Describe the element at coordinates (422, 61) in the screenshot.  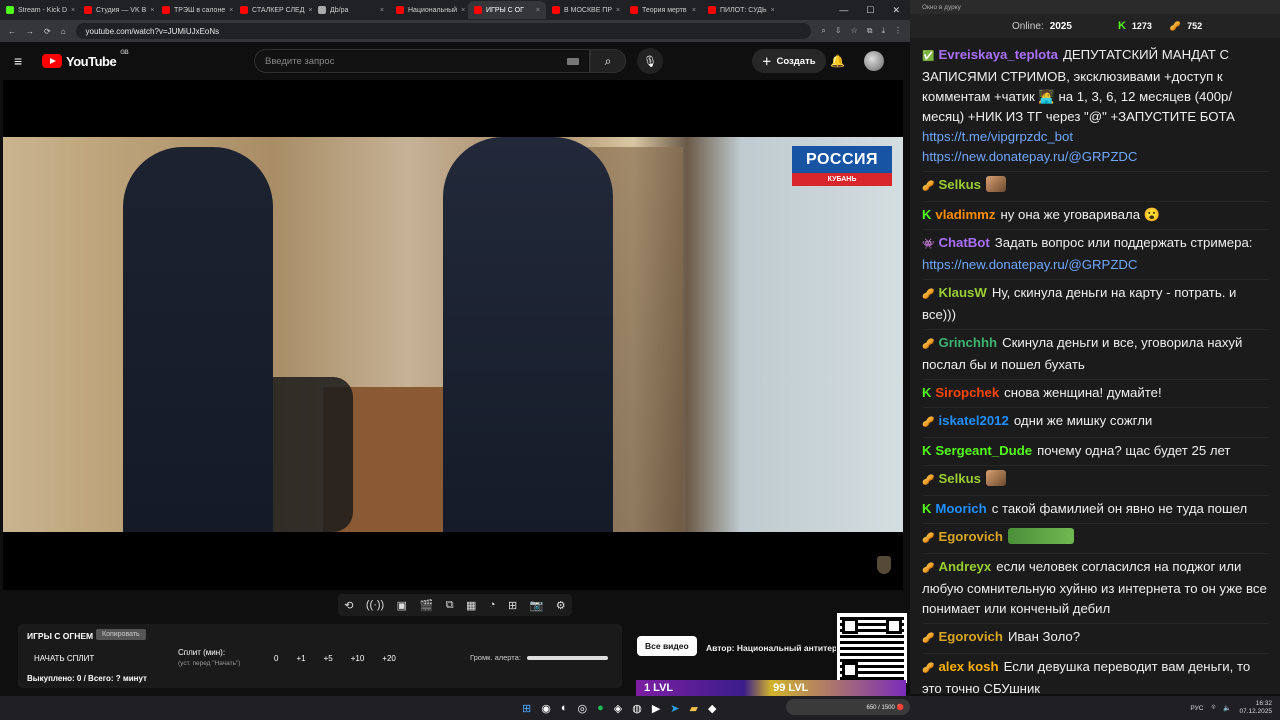
I see `search-input: Введите запрос` at that location.